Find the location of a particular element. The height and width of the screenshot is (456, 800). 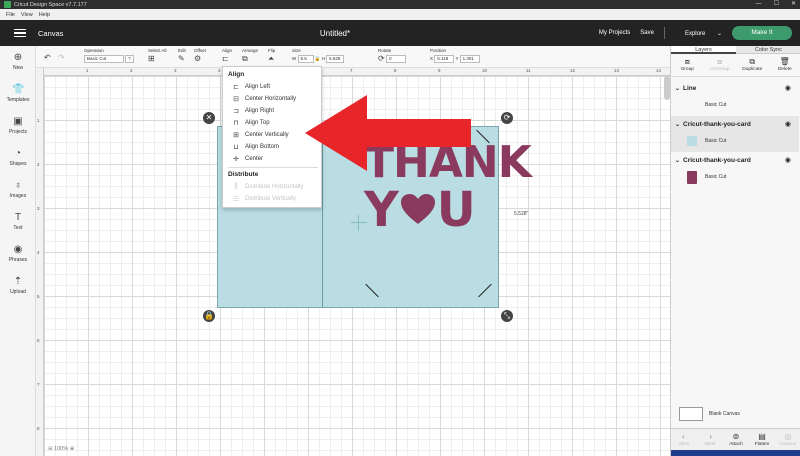

upload-tool: ⇡ Upload is located at coordinates (18, 285).